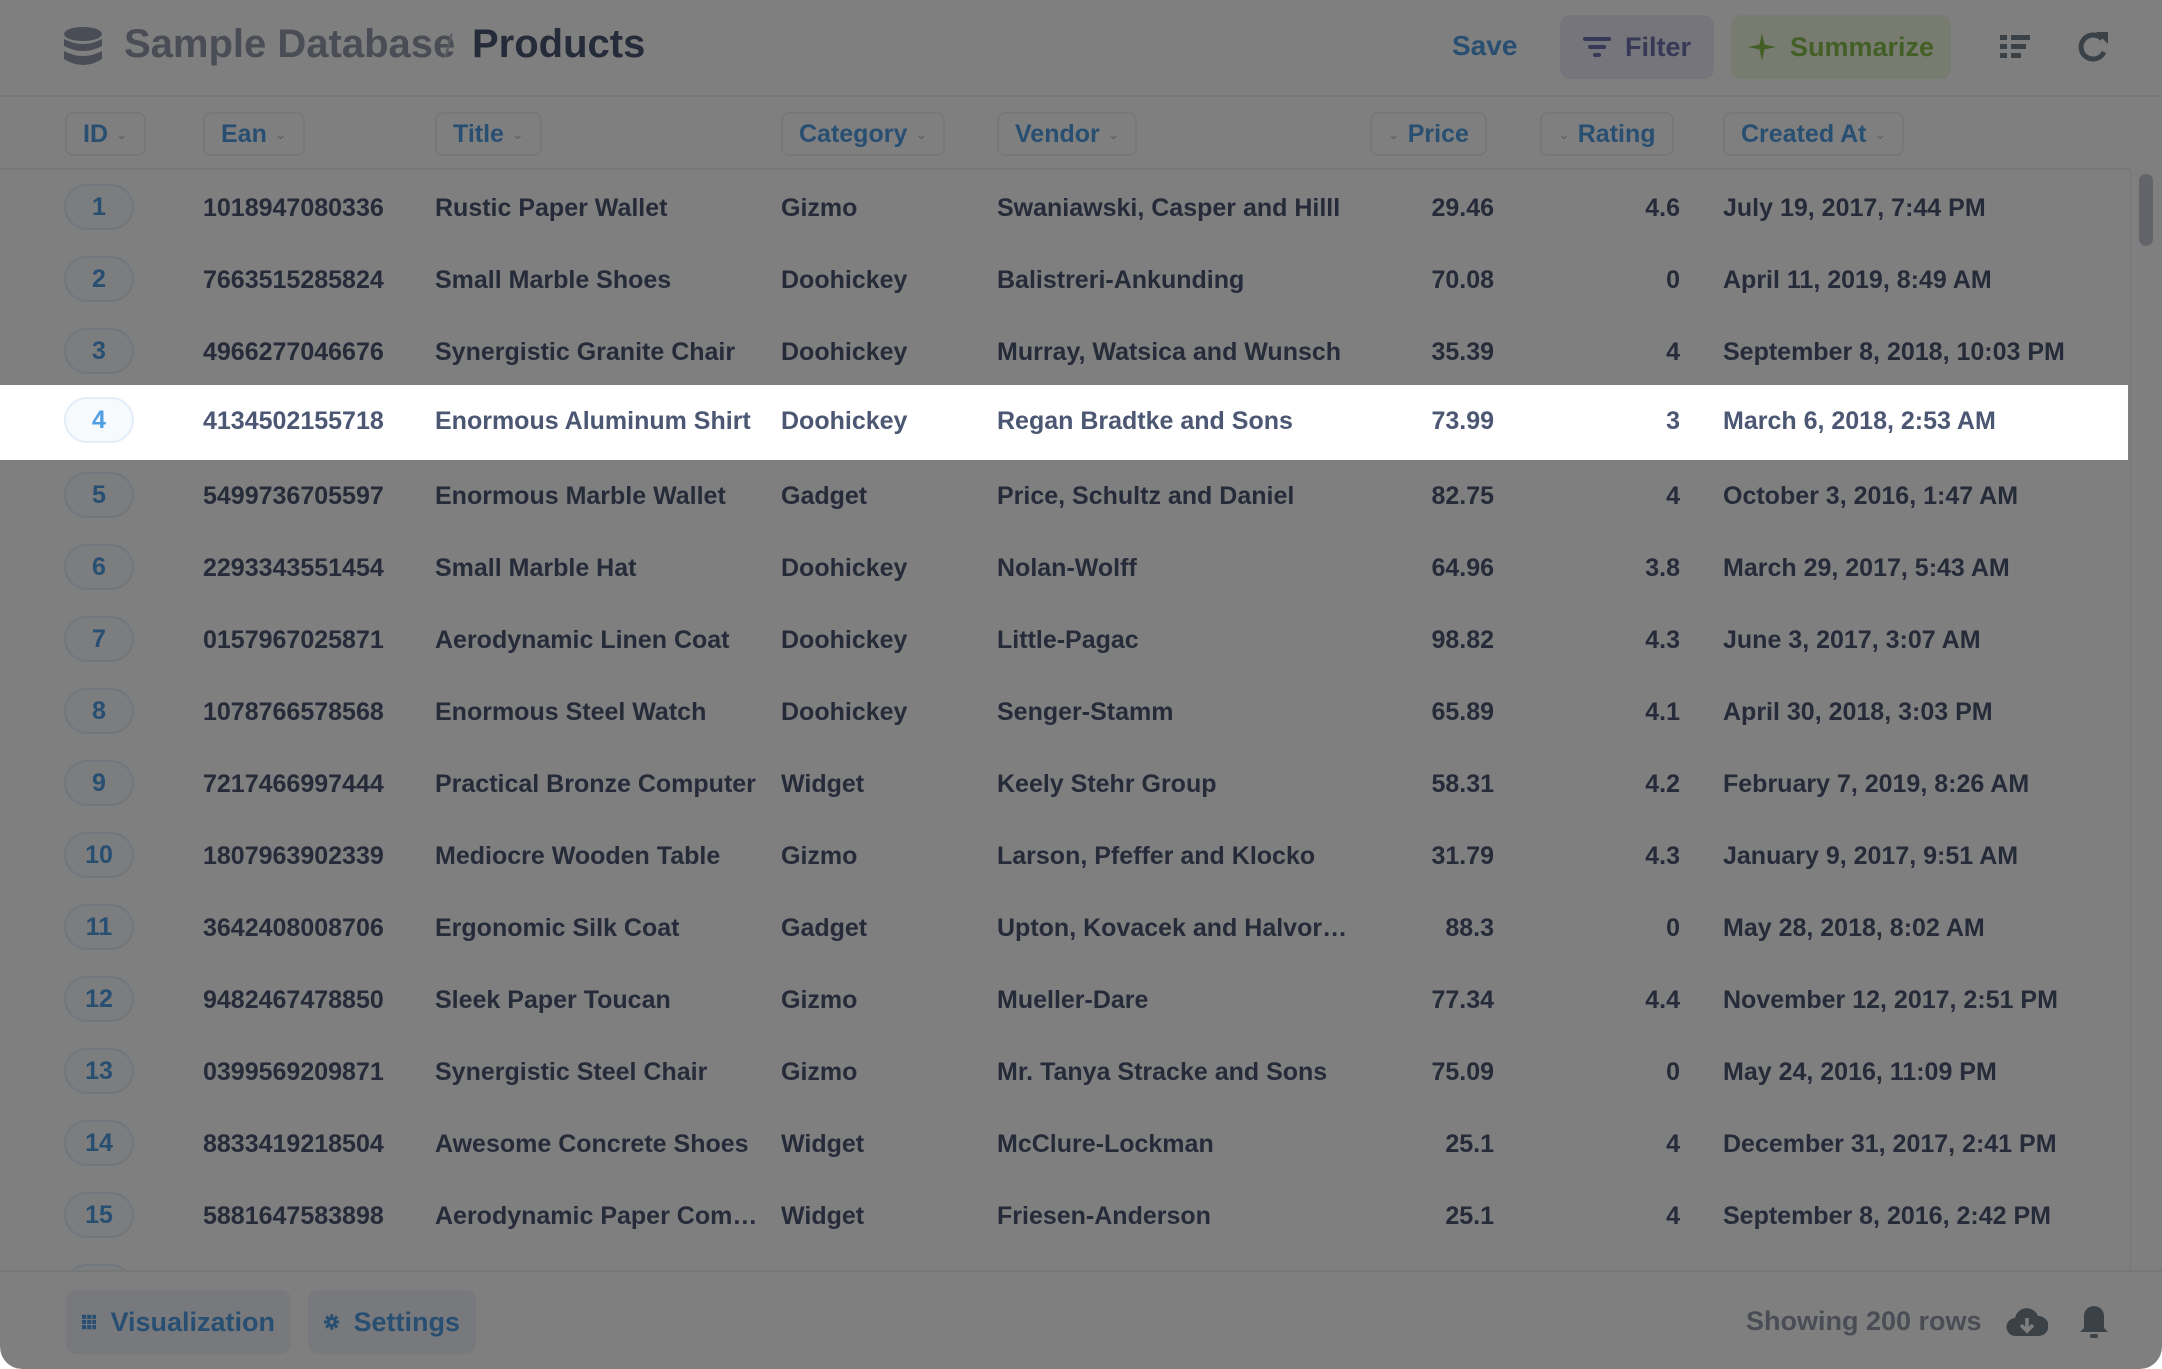 This screenshot has height=1369, width=2162. Describe the element at coordinates (1432, 1000) in the screenshot. I see `cell-price: 77.34` at that location.